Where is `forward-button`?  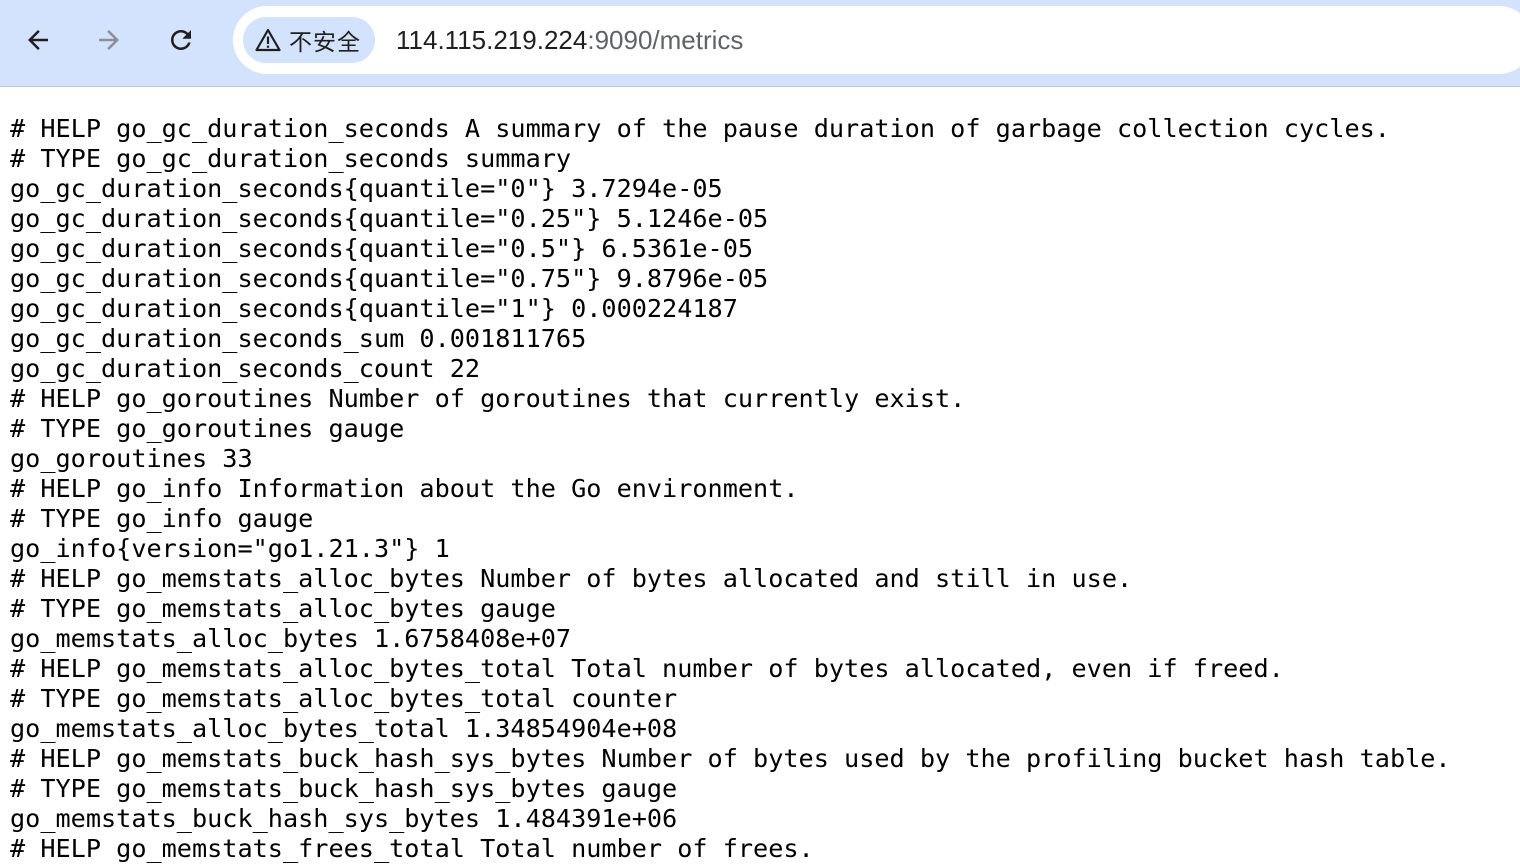
forward-button is located at coordinates (109, 40).